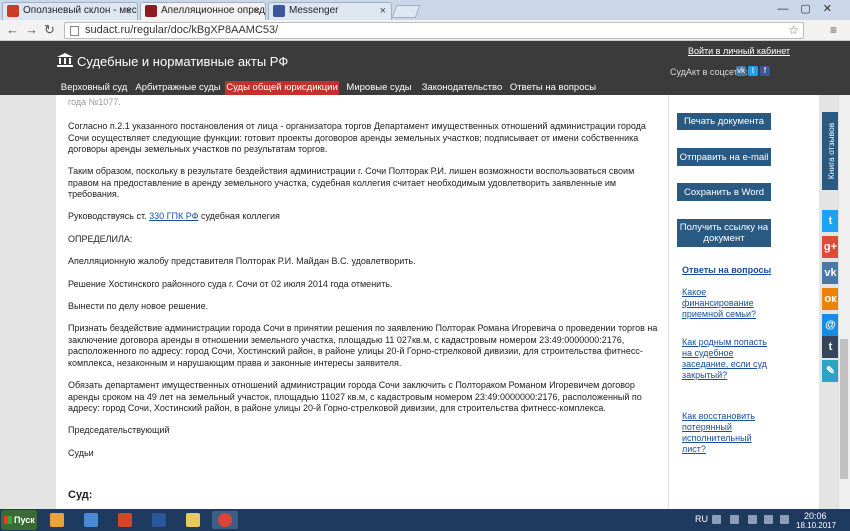 Image resolution: width=850 pixels, height=531 pixels. What do you see at coordinates (74, 31) in the screenshot?
I see `page-icon` at bounding box center [74, 31].